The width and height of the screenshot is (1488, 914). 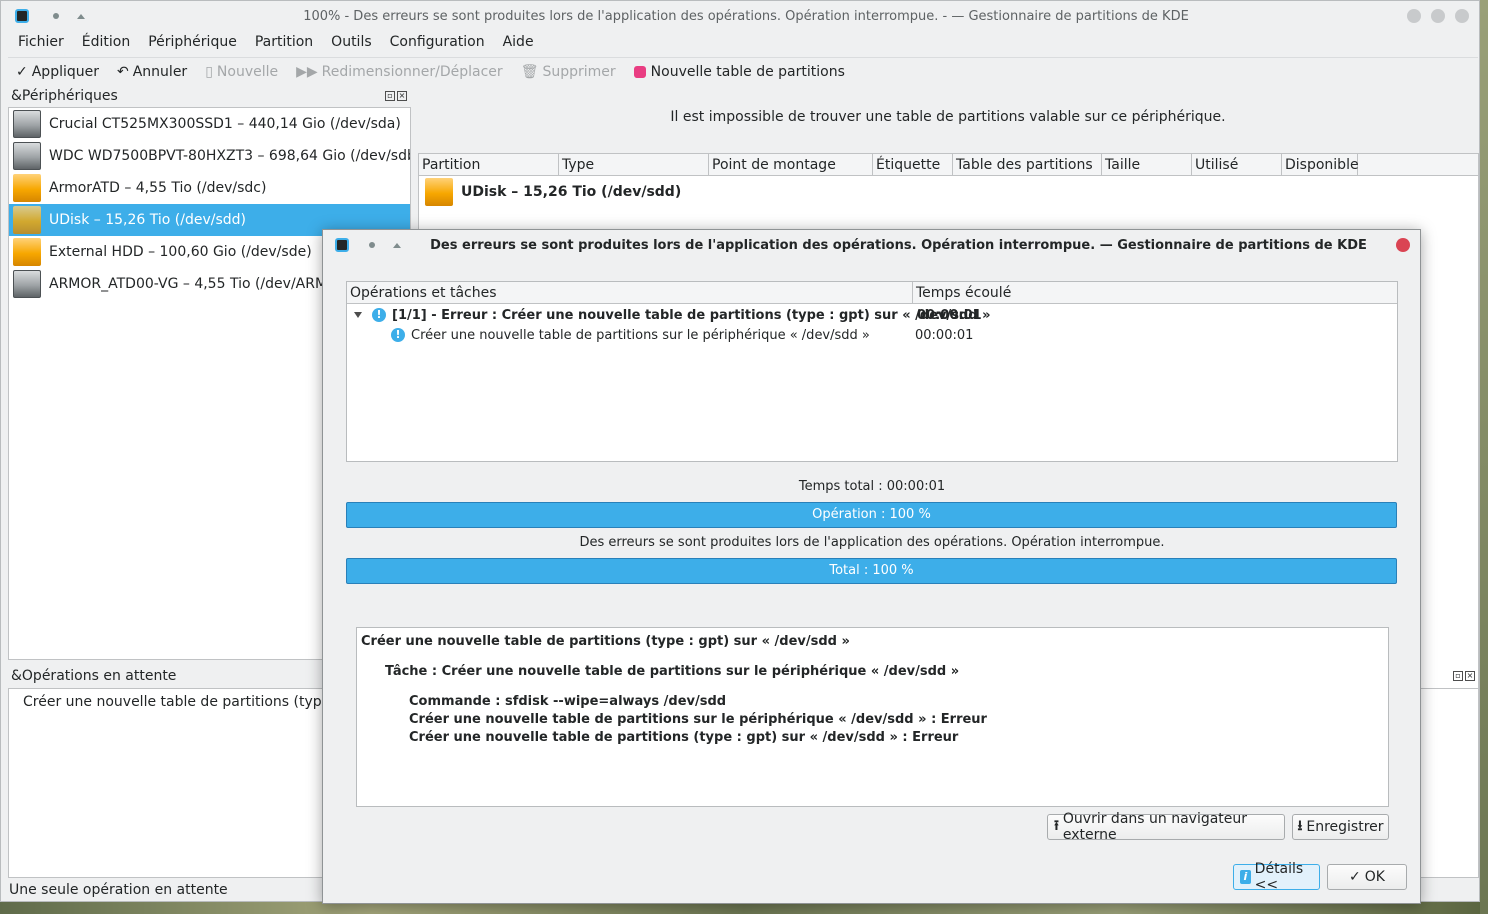 I want to click on partition-row: UDisk – 15,26 Tio (/dev/sdd), so click(x=948, y=192).